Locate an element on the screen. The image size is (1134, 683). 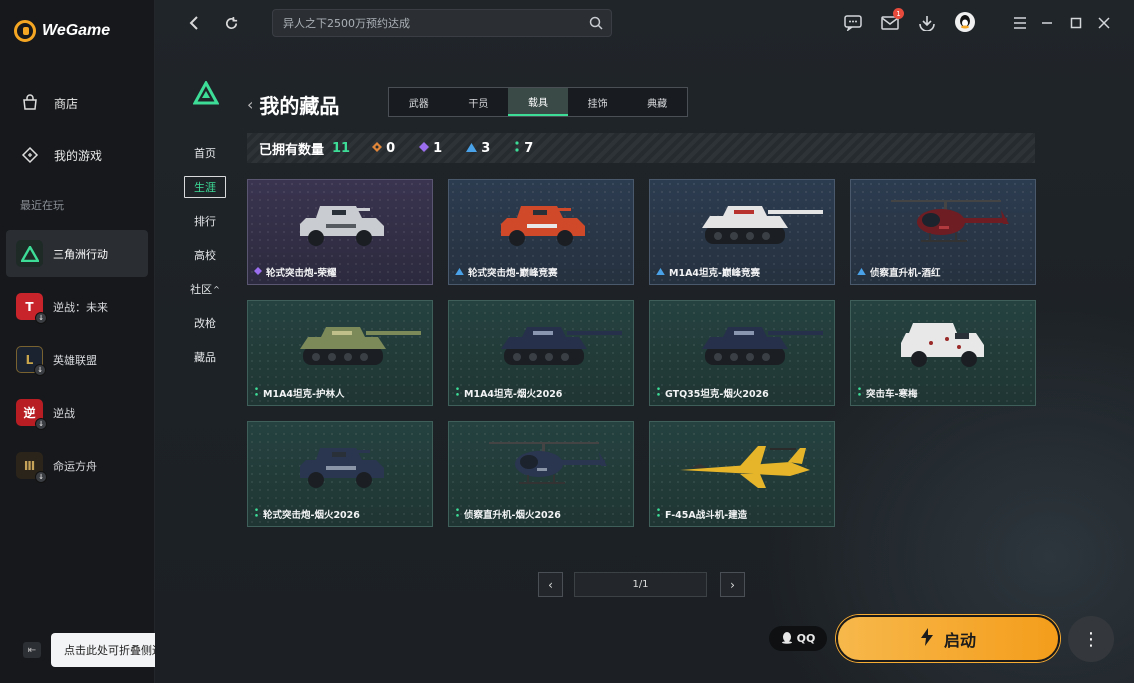
game-nav-collection: 藏品 is located at coordinates (205, 357).